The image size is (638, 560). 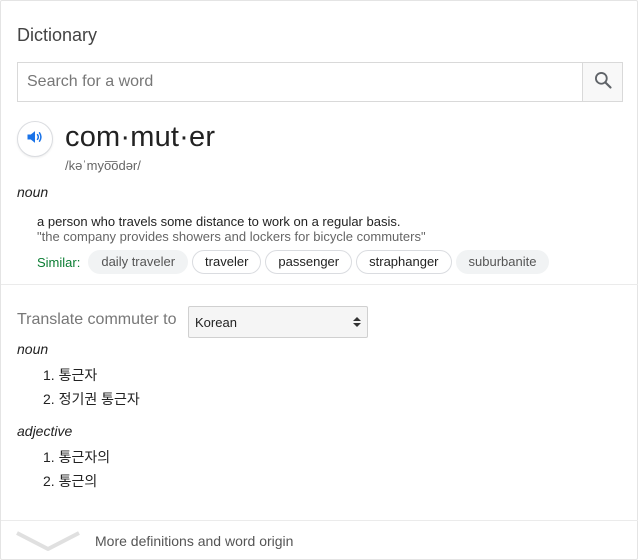 I want to click on translation-list: 1. 통근자의 2. 통근의, so click(x=76, y=469).